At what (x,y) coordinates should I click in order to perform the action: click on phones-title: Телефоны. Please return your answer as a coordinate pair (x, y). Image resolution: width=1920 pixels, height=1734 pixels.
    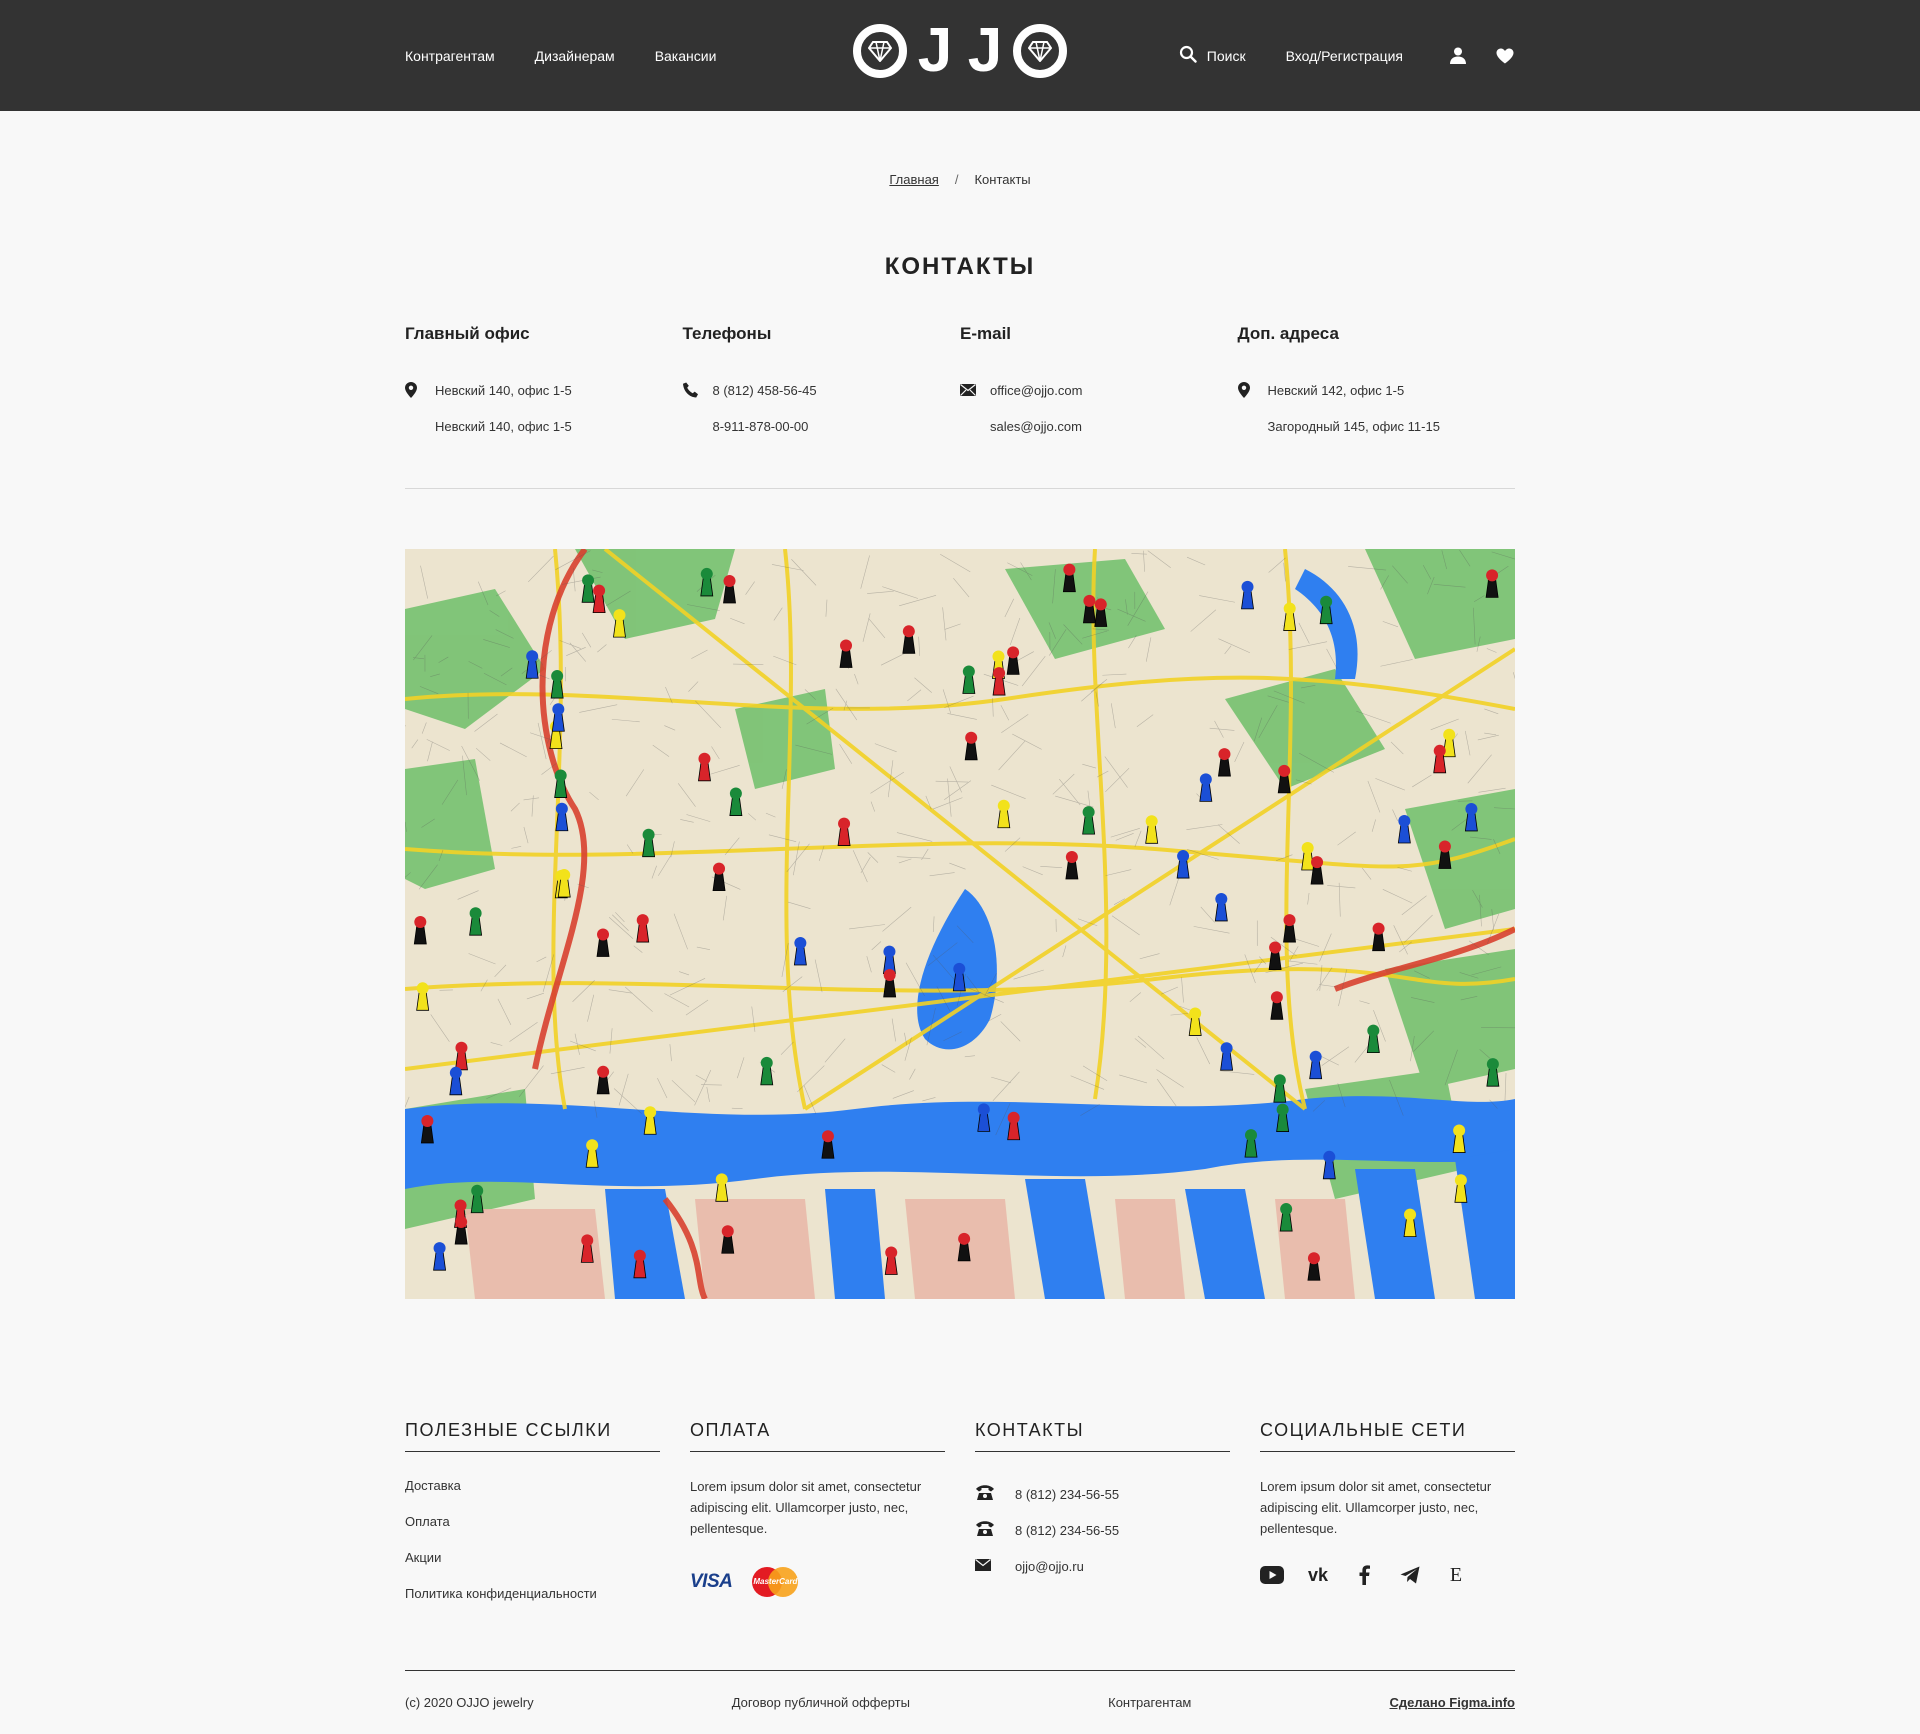
    Looking at the image, I should click on (727, 333).